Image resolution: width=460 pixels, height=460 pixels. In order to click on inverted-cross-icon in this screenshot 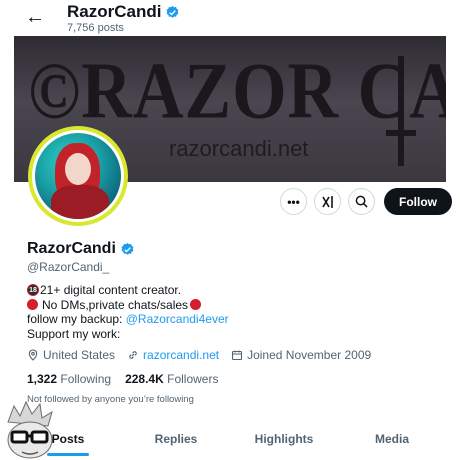, I will do `click(401, 111)`.